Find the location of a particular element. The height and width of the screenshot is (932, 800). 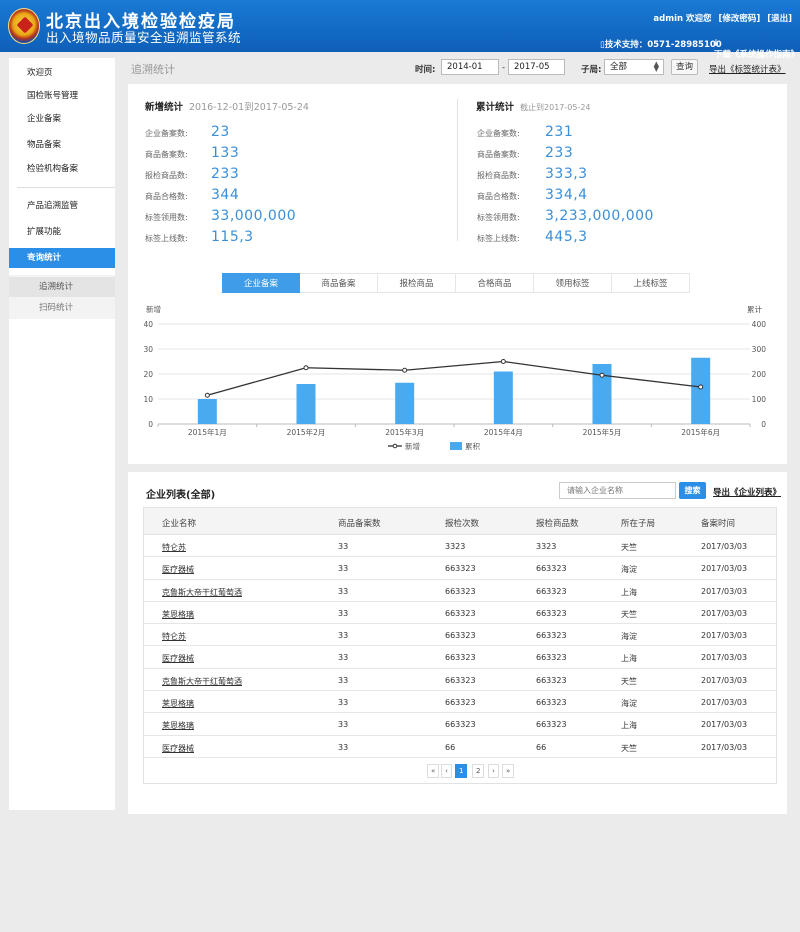

stat-value: 3,233,000,000 is located at coordinates (599, 216).